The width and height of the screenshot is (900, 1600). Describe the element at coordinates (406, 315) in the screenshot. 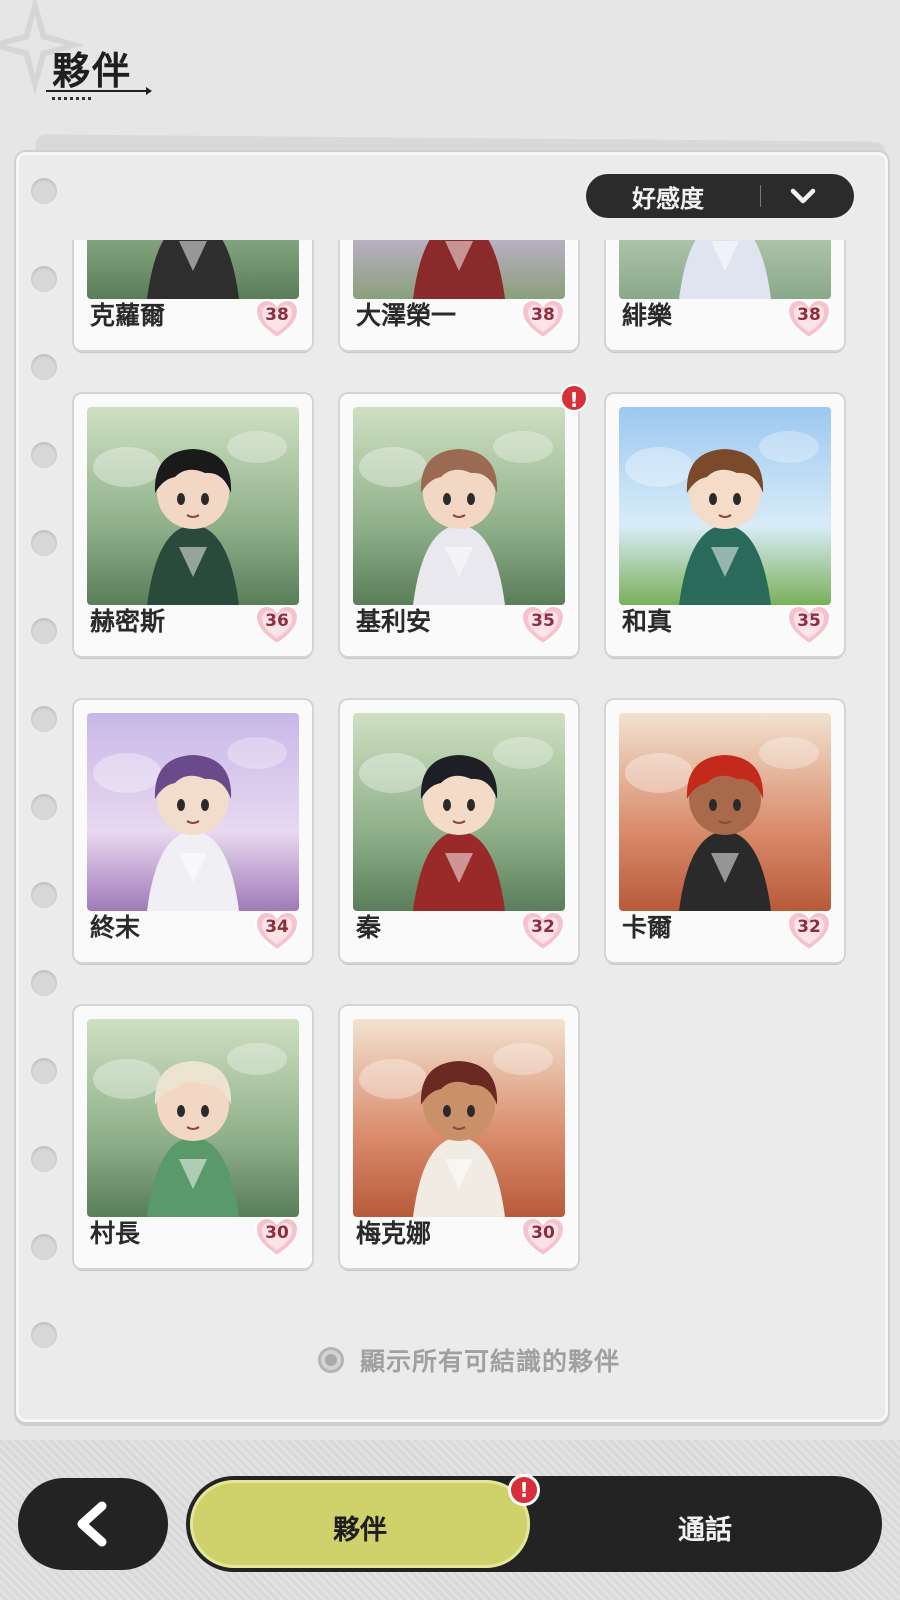

I see `companion-name: 大澤榮一` at that location.